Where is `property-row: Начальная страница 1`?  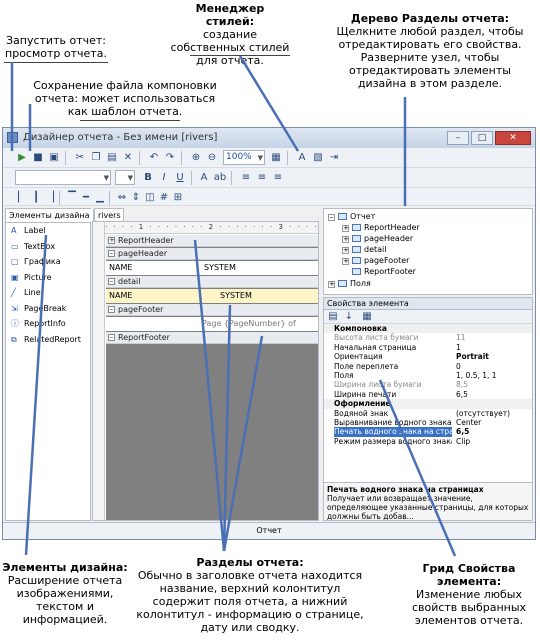
property-row: Начальная страница 1 is located at coordinates (428, 347).